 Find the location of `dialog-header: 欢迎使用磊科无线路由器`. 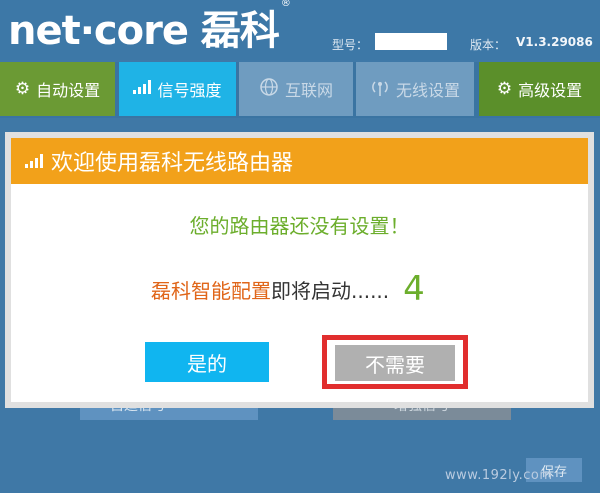

dialog-header: 欢迎使用磊科无线路由器 is located at coordinates (299, 161).